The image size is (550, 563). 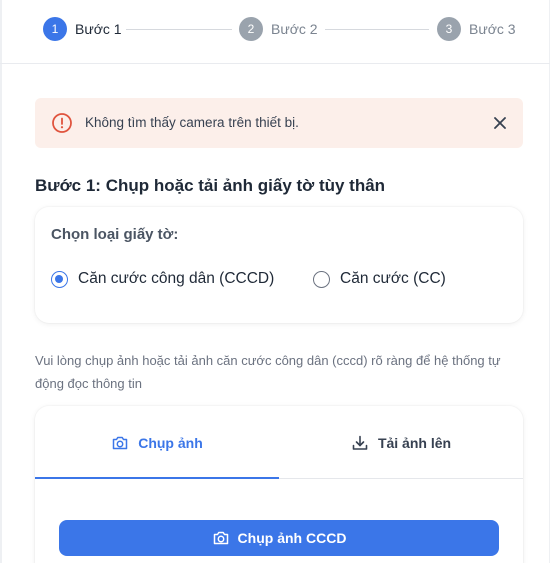 I want to click on capture-cccd-button: Chụp ảnh CCCD, so click(x=279, y=538).